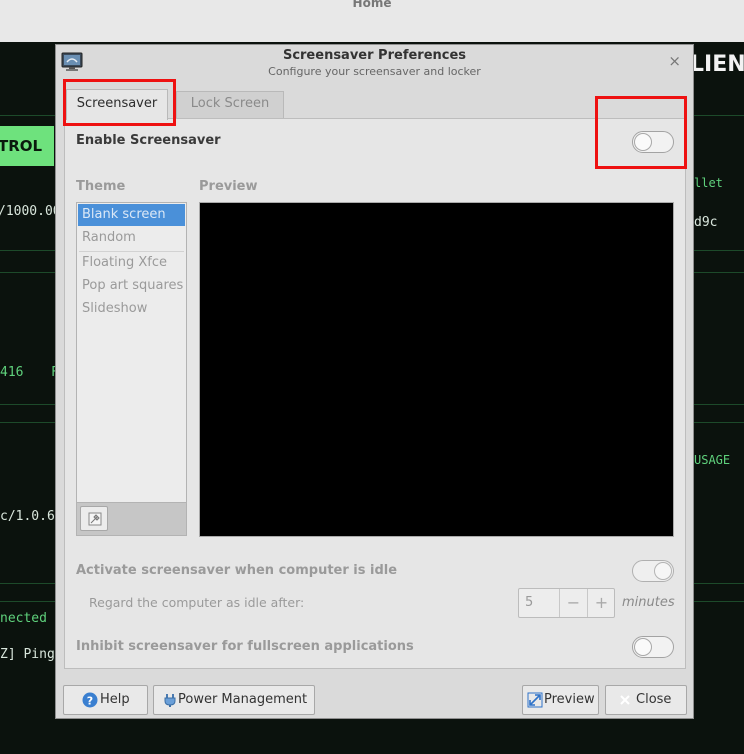 The image size is (744, 754). I want to click on background-window-title: Home, so click(372, 5).